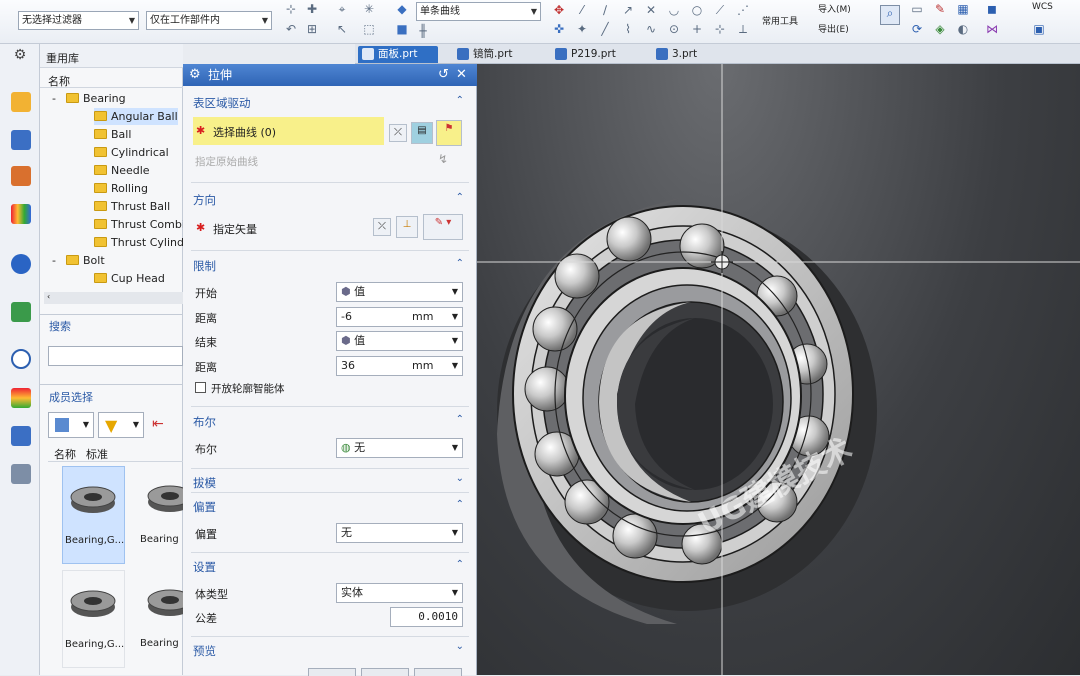 The image size is (1080, 676). I want to click on section-offset: 偏置, so click(204, 507).